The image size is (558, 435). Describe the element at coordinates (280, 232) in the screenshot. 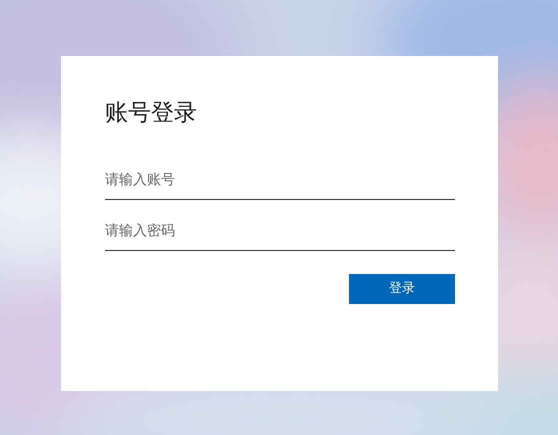

I see `input-field: 请输入密码` at that location.